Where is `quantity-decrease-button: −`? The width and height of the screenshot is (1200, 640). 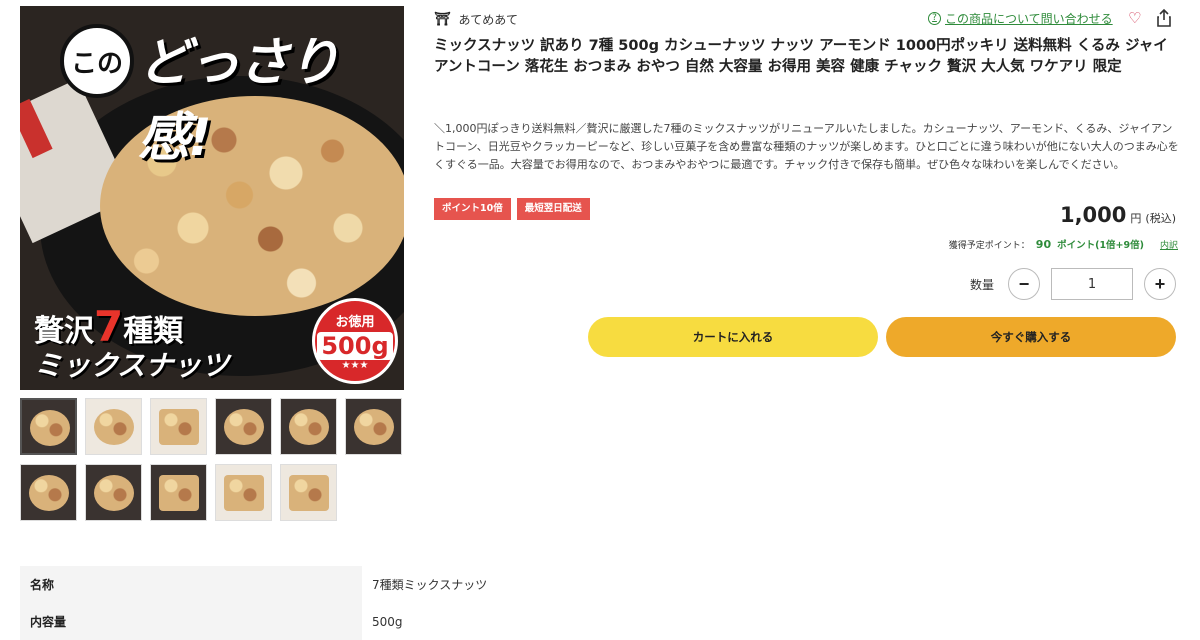
quantity-decrease-button: − is located at coordinates (1024, 284).